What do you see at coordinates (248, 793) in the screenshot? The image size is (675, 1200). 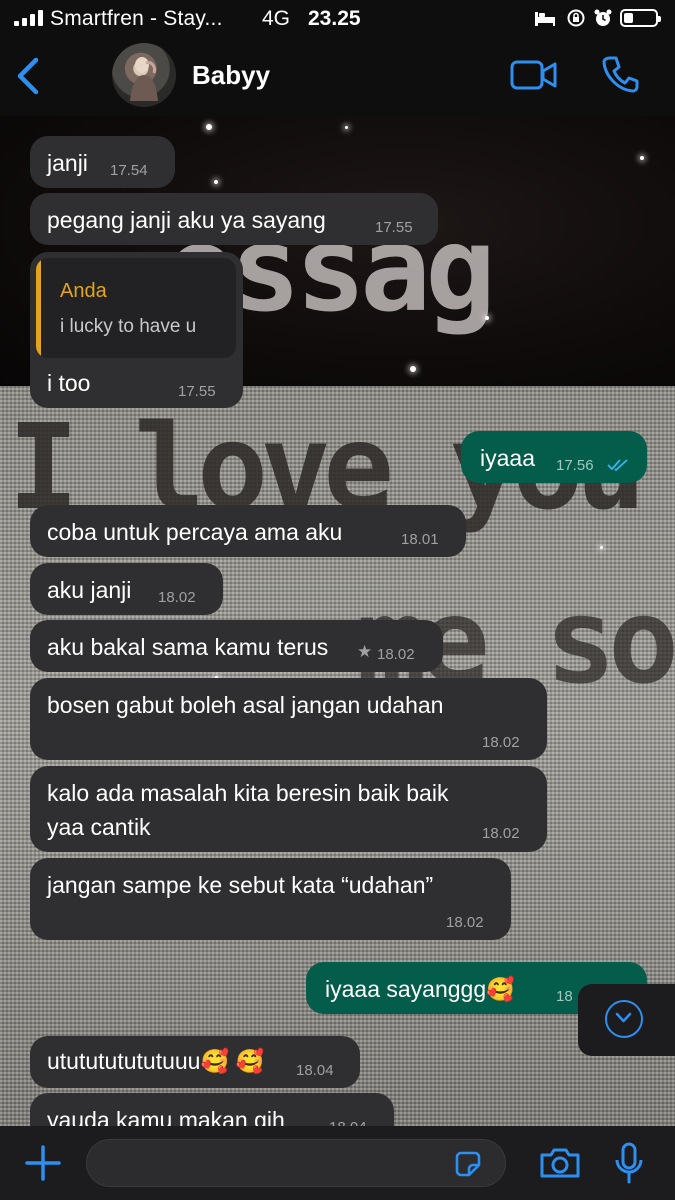 I see `message-text-line: kalo ada masalah kita beresin baik baik` at bounding box center [248, 793].